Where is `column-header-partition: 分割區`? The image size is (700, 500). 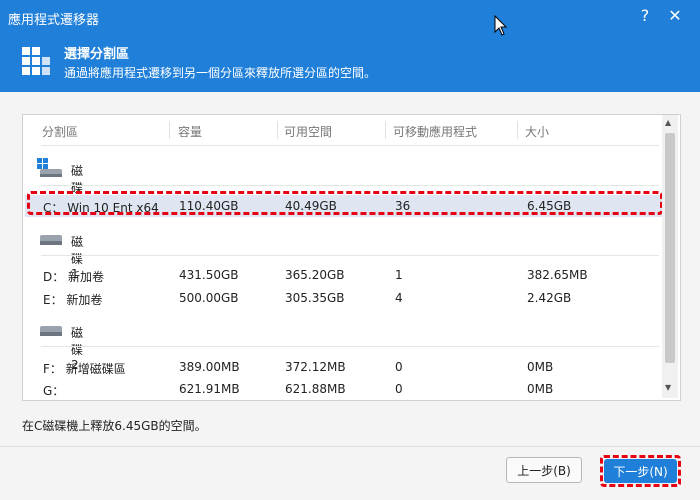
column-header-partition: 分割區 is located at coordinates (60, 132).